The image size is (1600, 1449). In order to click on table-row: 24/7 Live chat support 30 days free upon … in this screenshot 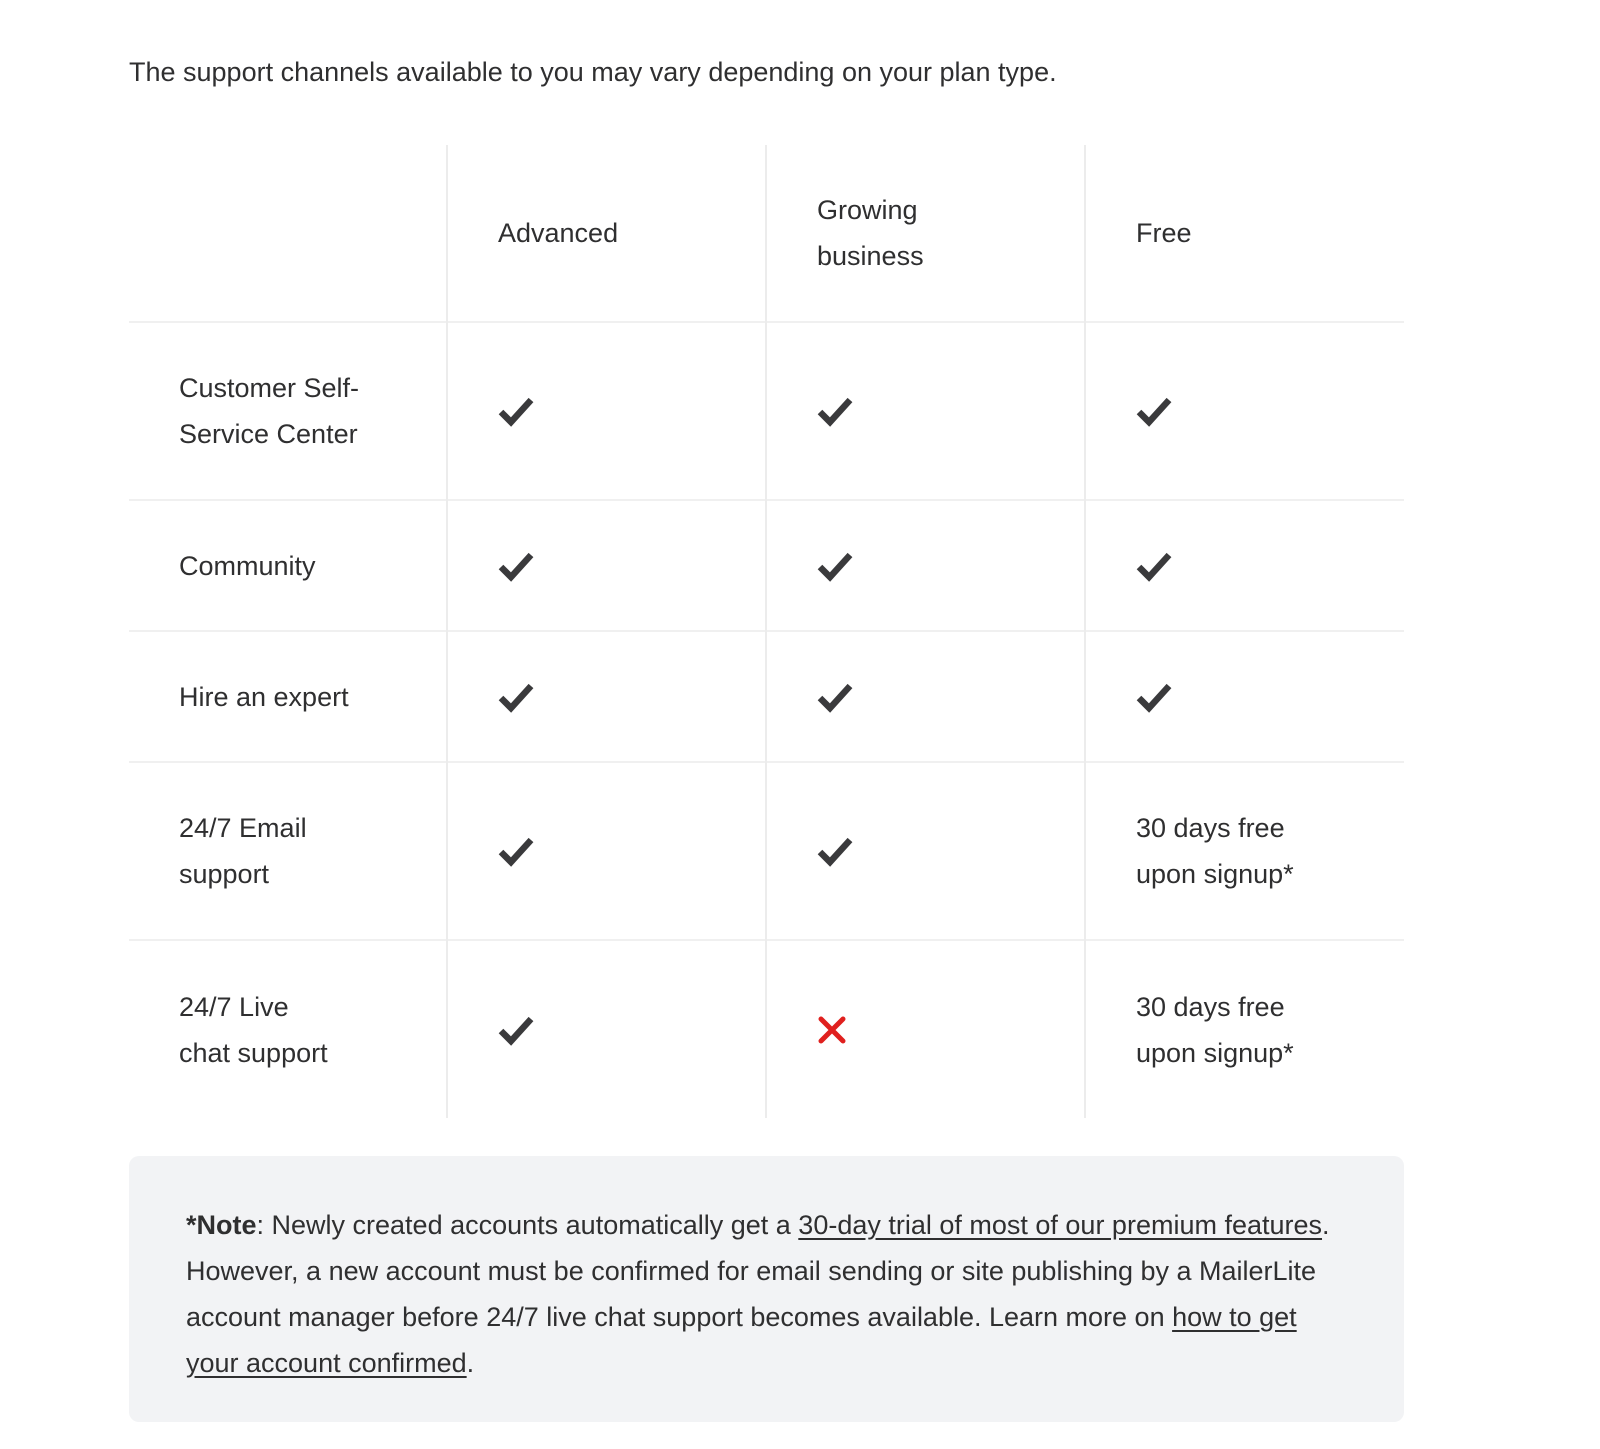, I will do `click(766, 1029)`.